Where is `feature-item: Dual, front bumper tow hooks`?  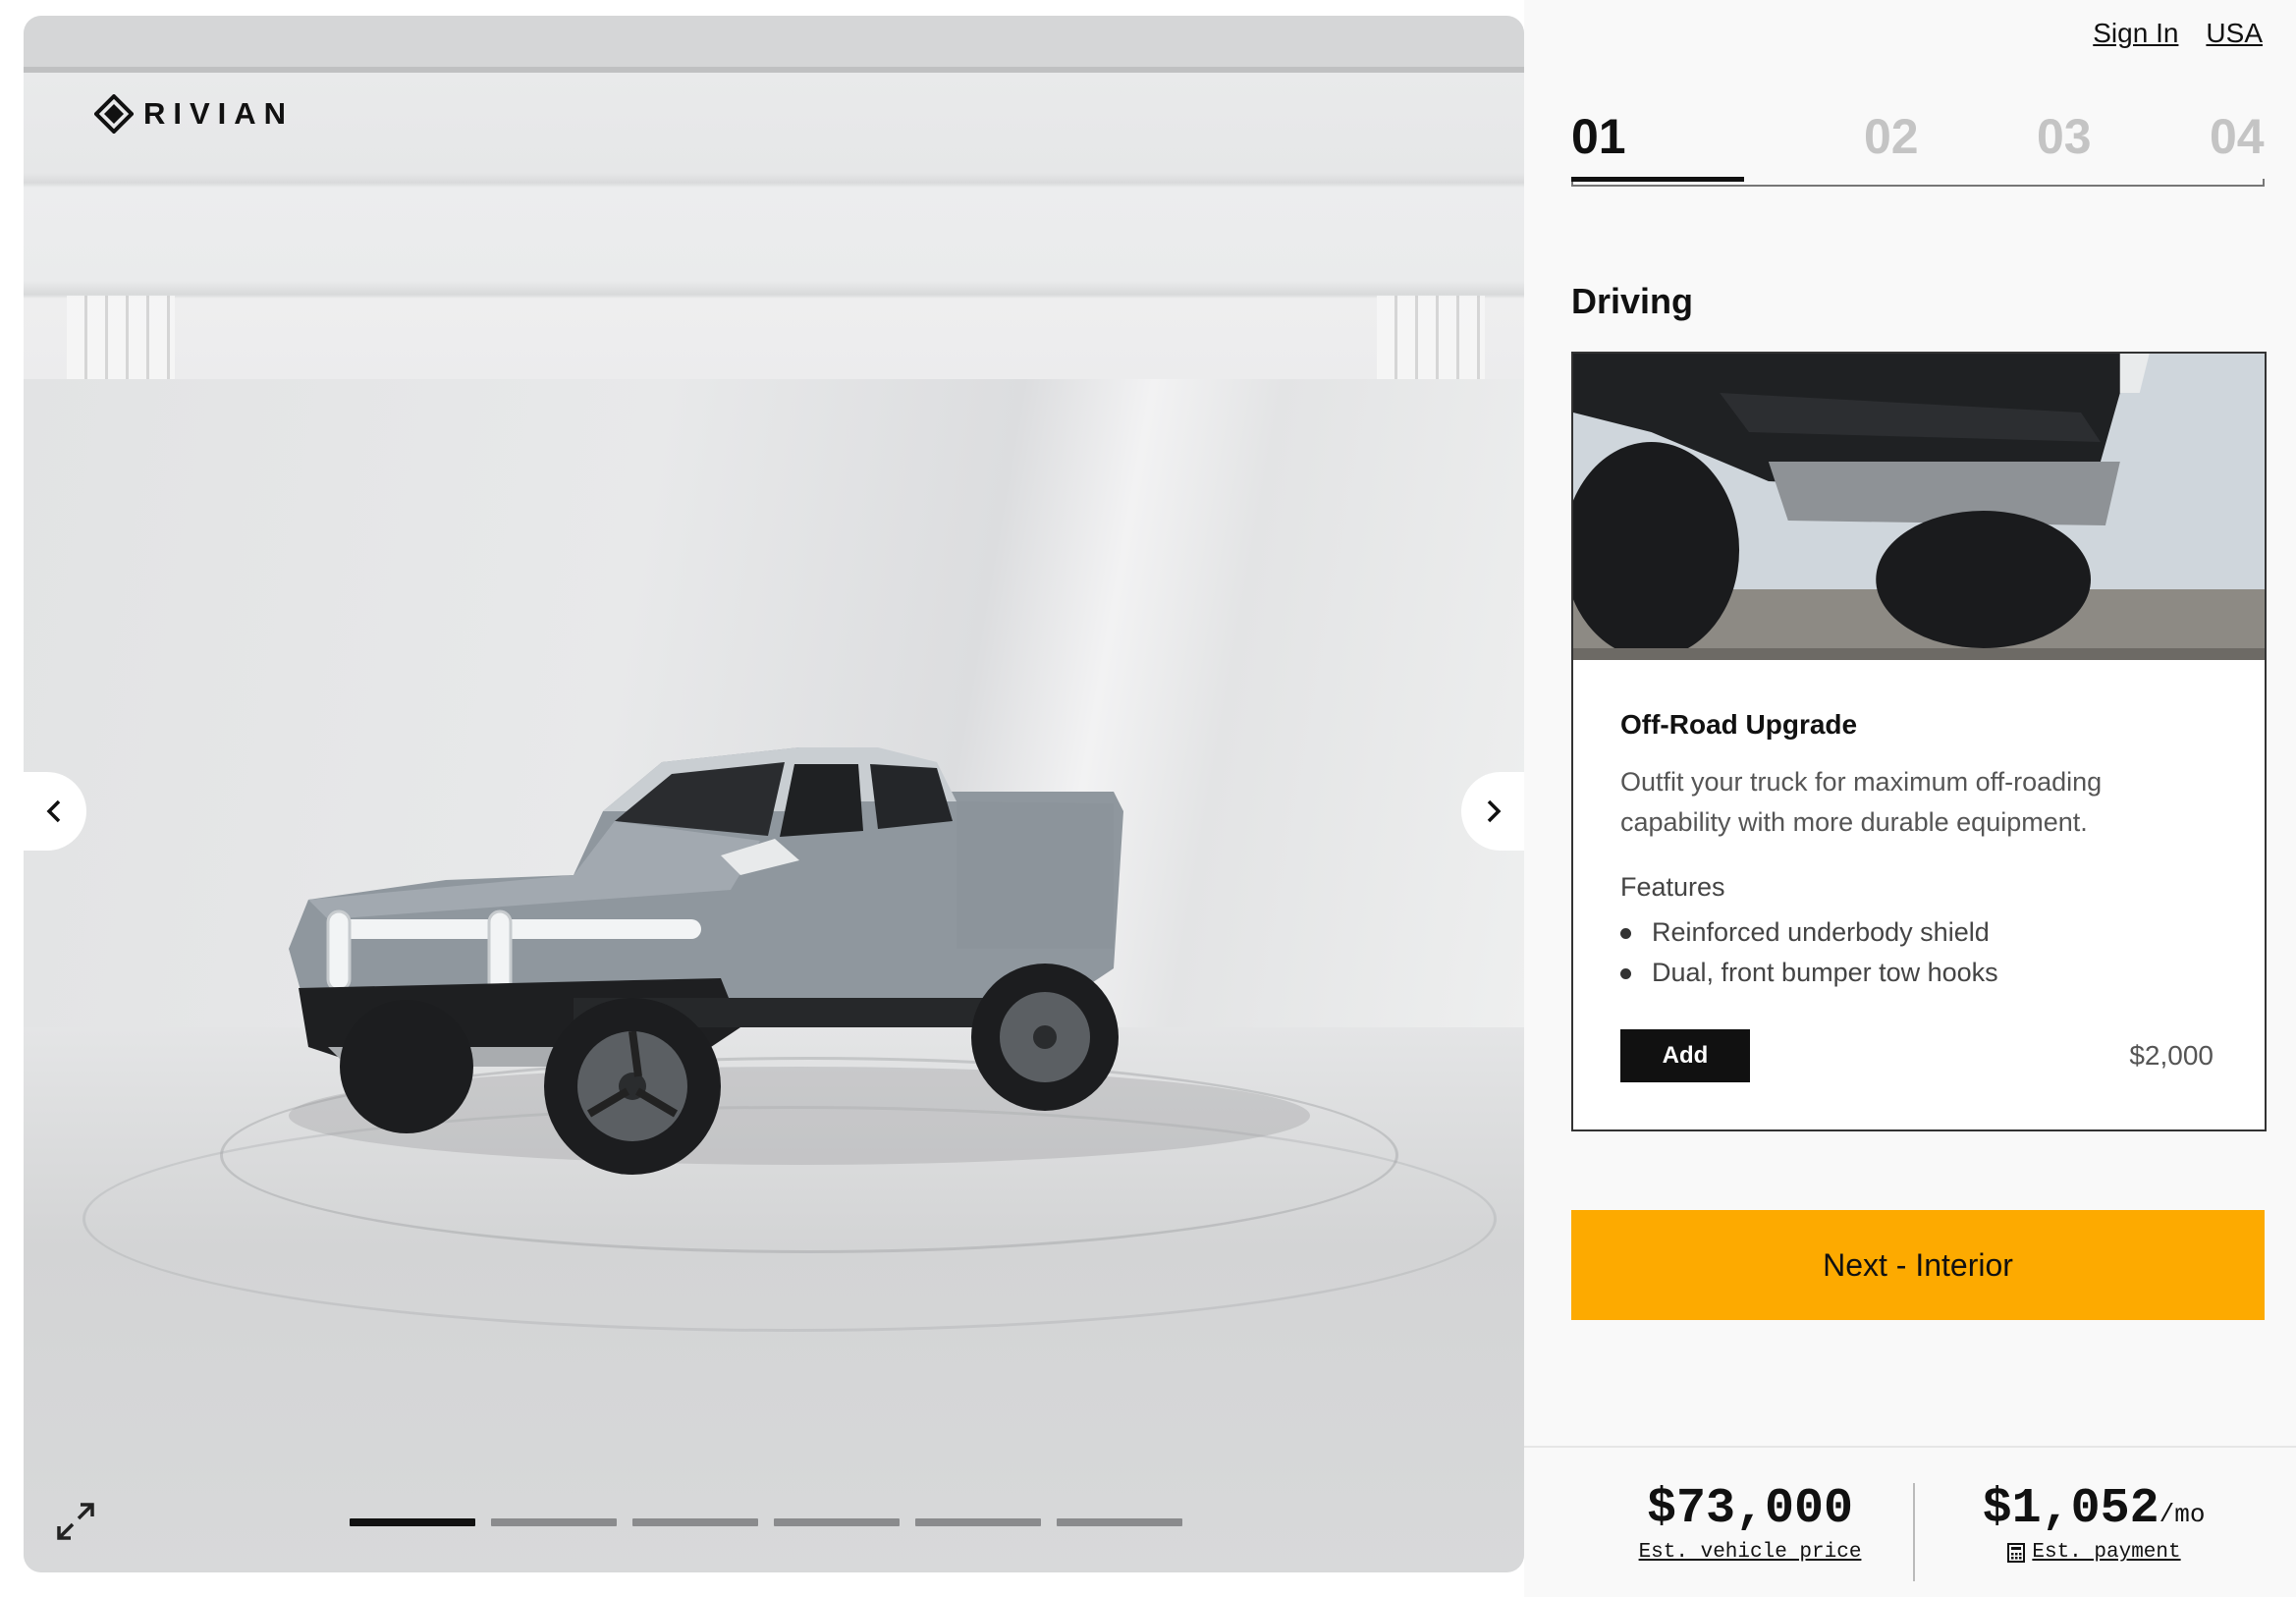
feature-item: Dual, front bumper tow hooks is located at coordinates (1918, 973).